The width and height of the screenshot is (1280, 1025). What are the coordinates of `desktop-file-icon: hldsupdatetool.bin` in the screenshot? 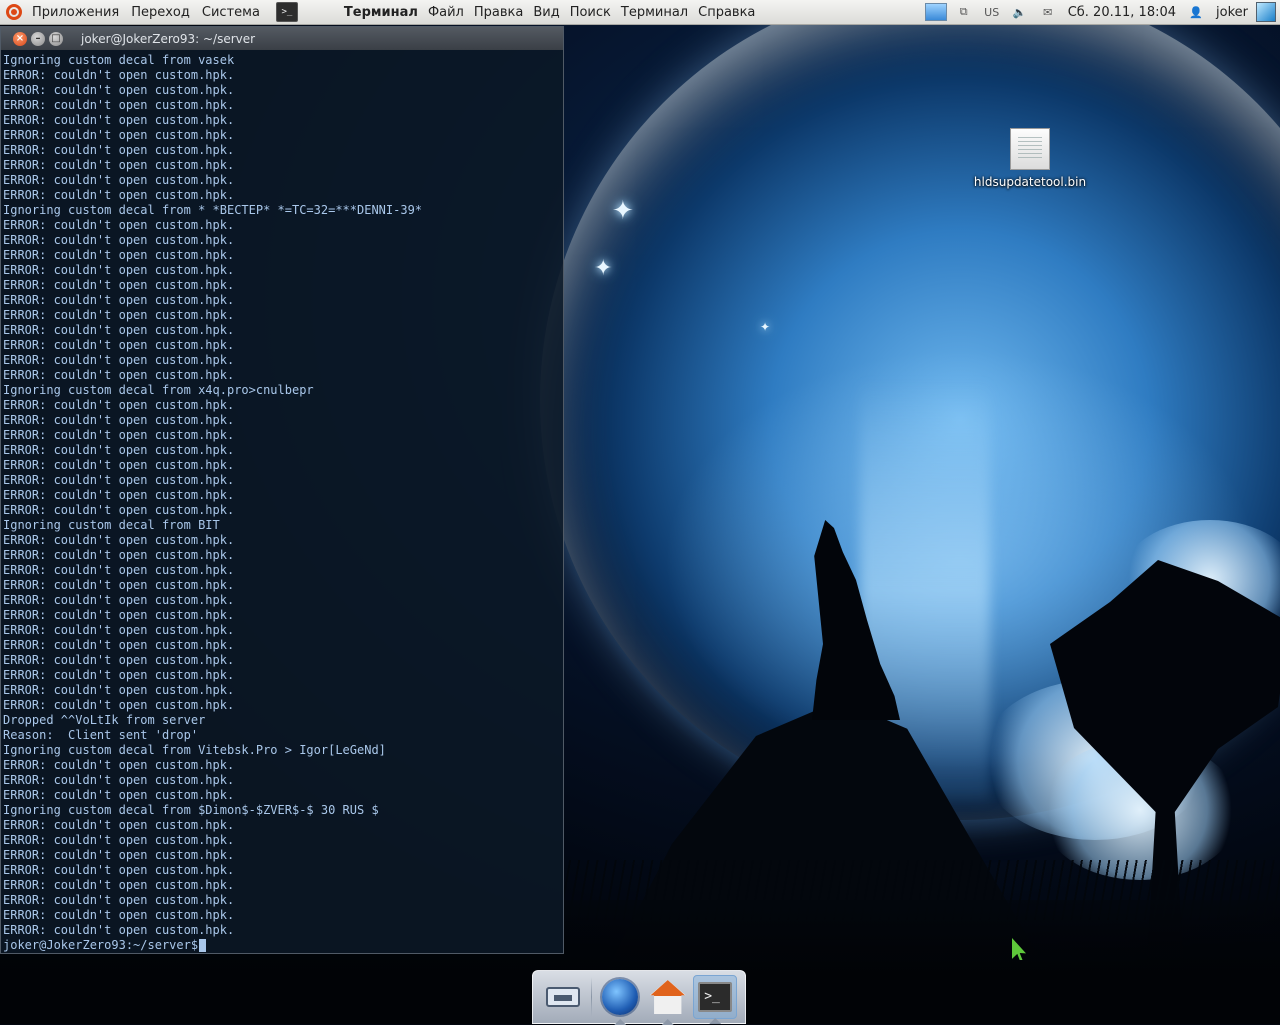 It's located at (1030, 158).